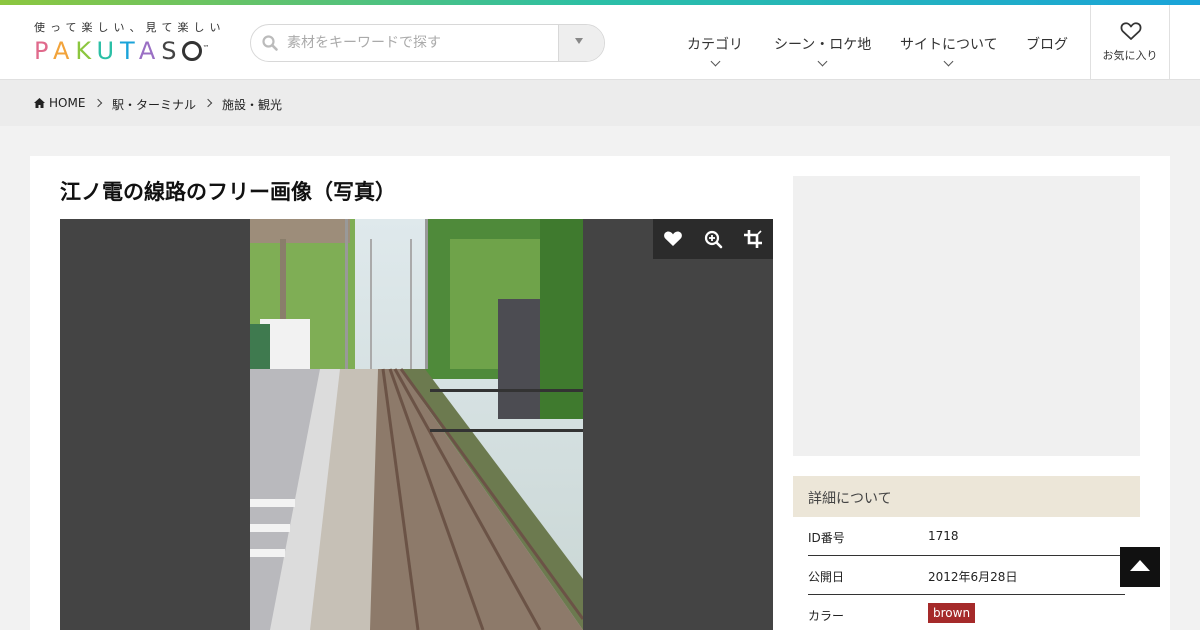  I want to click on zoom-in-icon, so click(713, 239).